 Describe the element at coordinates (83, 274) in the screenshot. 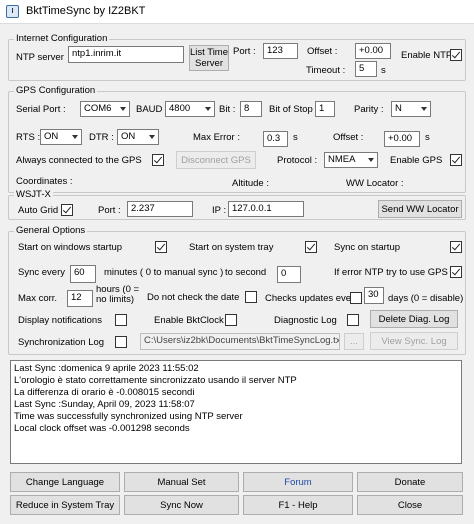

I see `sync-every-input: 60` at that location.